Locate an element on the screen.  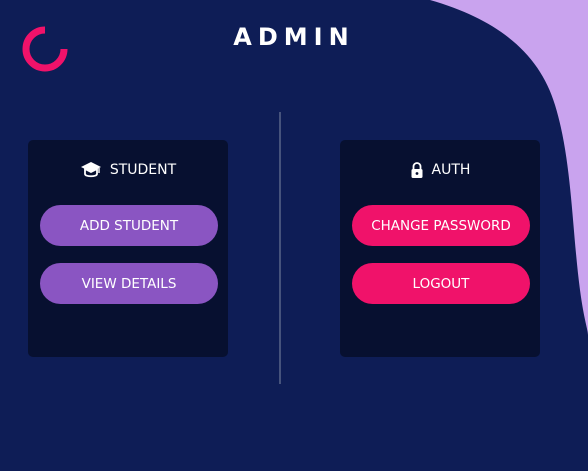
student-card-title: STUDENT is located at coordinates (143, 170).